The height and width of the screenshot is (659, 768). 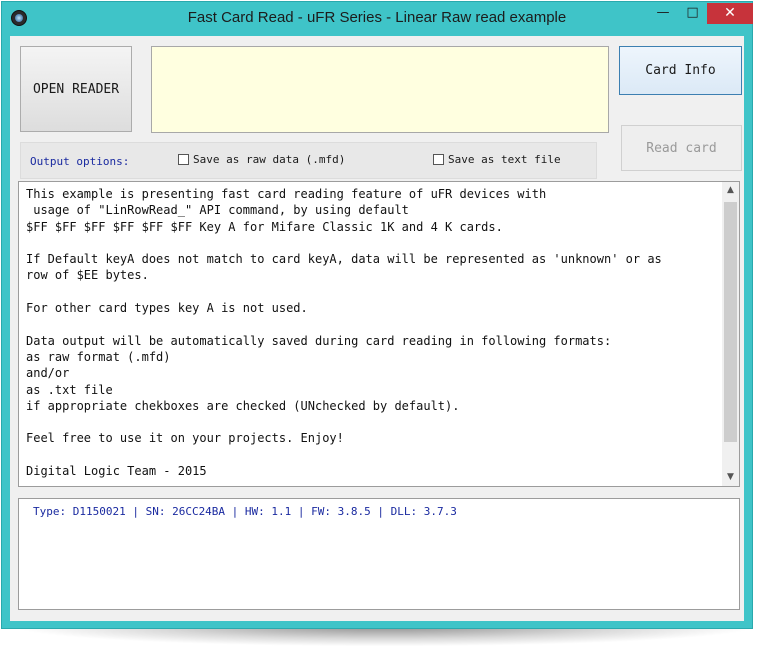 What do you see at coordinates (76, 89) in the screenshot?
I see `open-reader-button: OPEN READER` at bounding box center [76, 89].